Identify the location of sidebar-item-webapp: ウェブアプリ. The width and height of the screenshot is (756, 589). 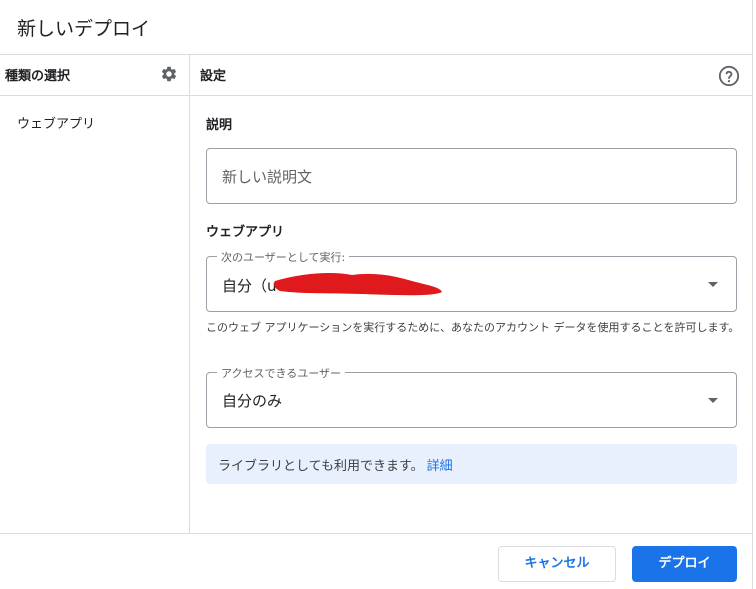
(94, 122).